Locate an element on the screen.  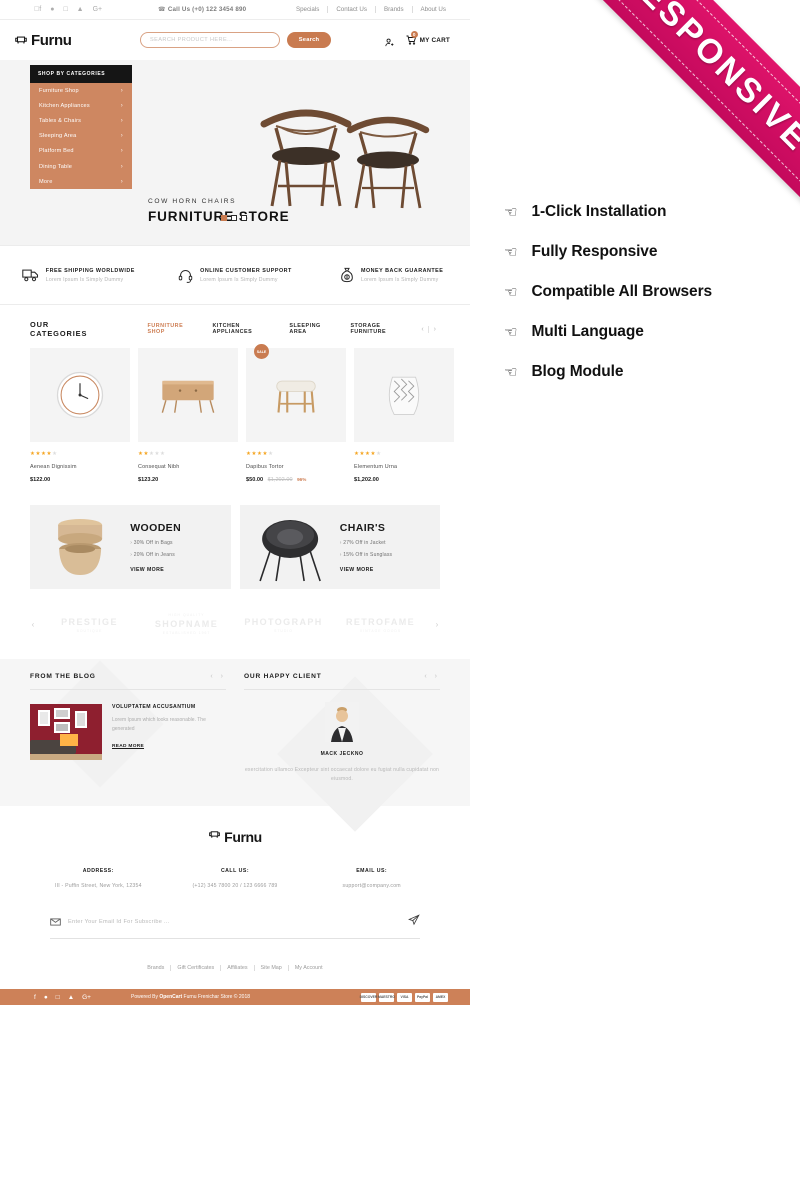
headset-icon is located at coordinates (185, 276).